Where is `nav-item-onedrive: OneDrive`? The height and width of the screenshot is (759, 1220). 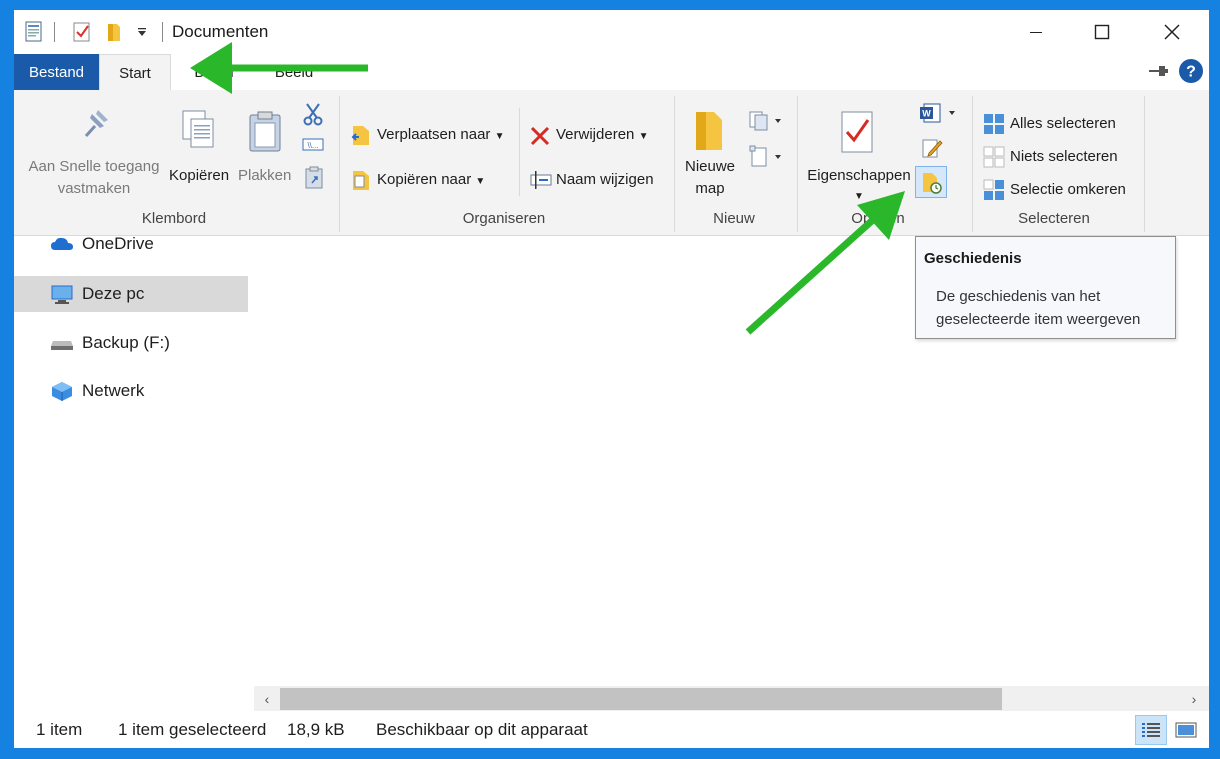 nav-item-onedrive: OneDrive is located at coordinates (131, 244).